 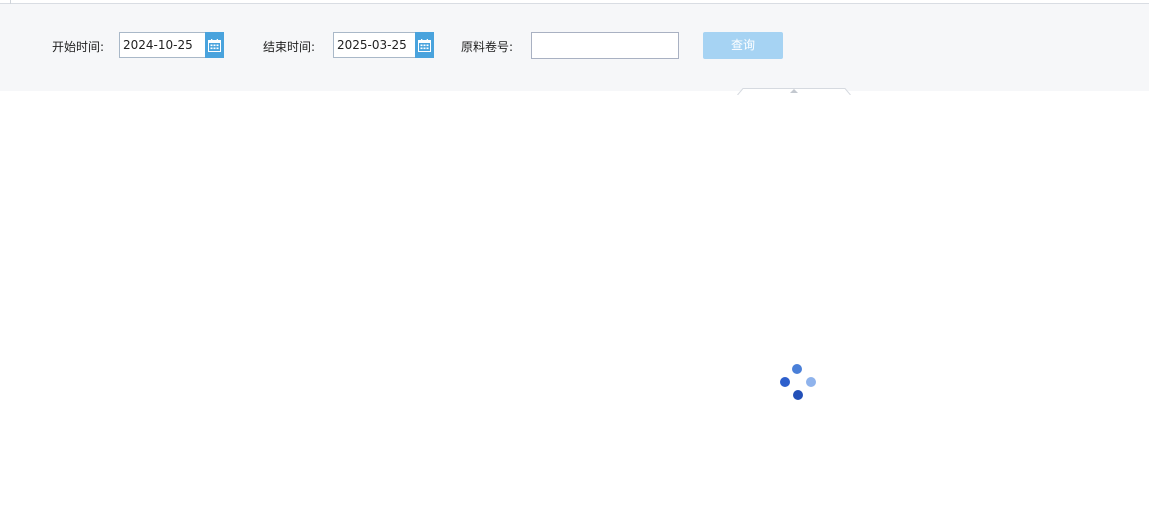 What do you see at coordinates (487, 47) in the screenshot?
I see `coil-number-label: 原料卷号:` at bounding box center [487, 47].